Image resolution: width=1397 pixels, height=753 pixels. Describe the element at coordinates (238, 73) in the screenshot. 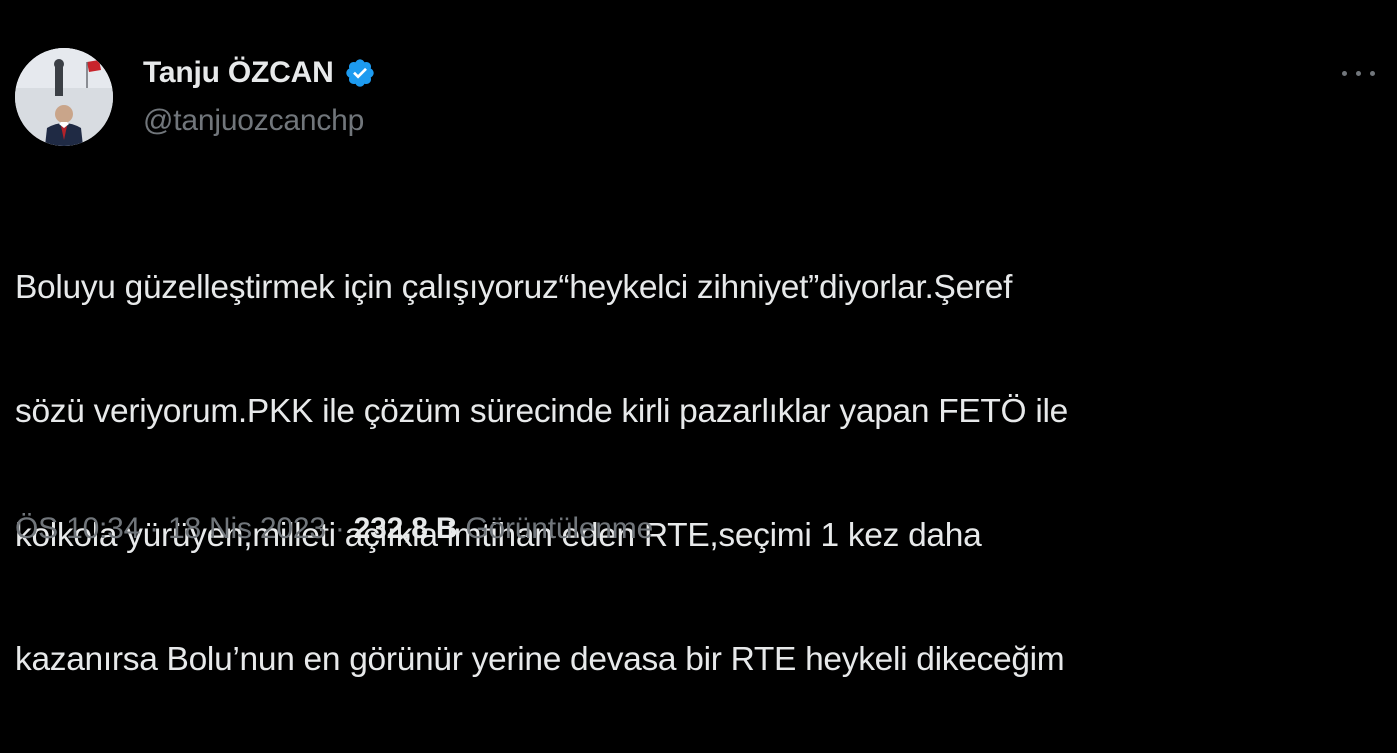

I see `author-display-name: Tanju ÖZCAN` at that location.